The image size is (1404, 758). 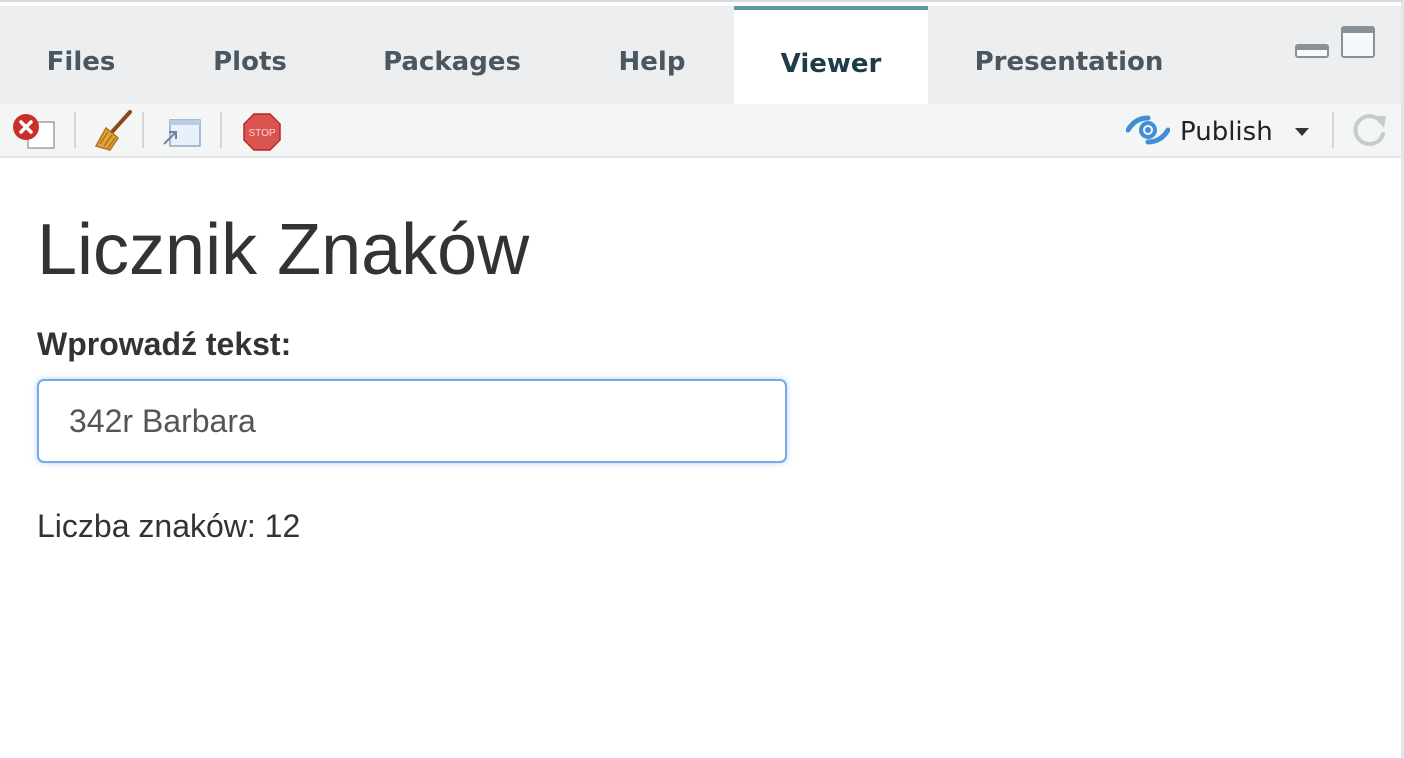 I want to click on tab-viewer: Viewer, so click(x=831, y=55).